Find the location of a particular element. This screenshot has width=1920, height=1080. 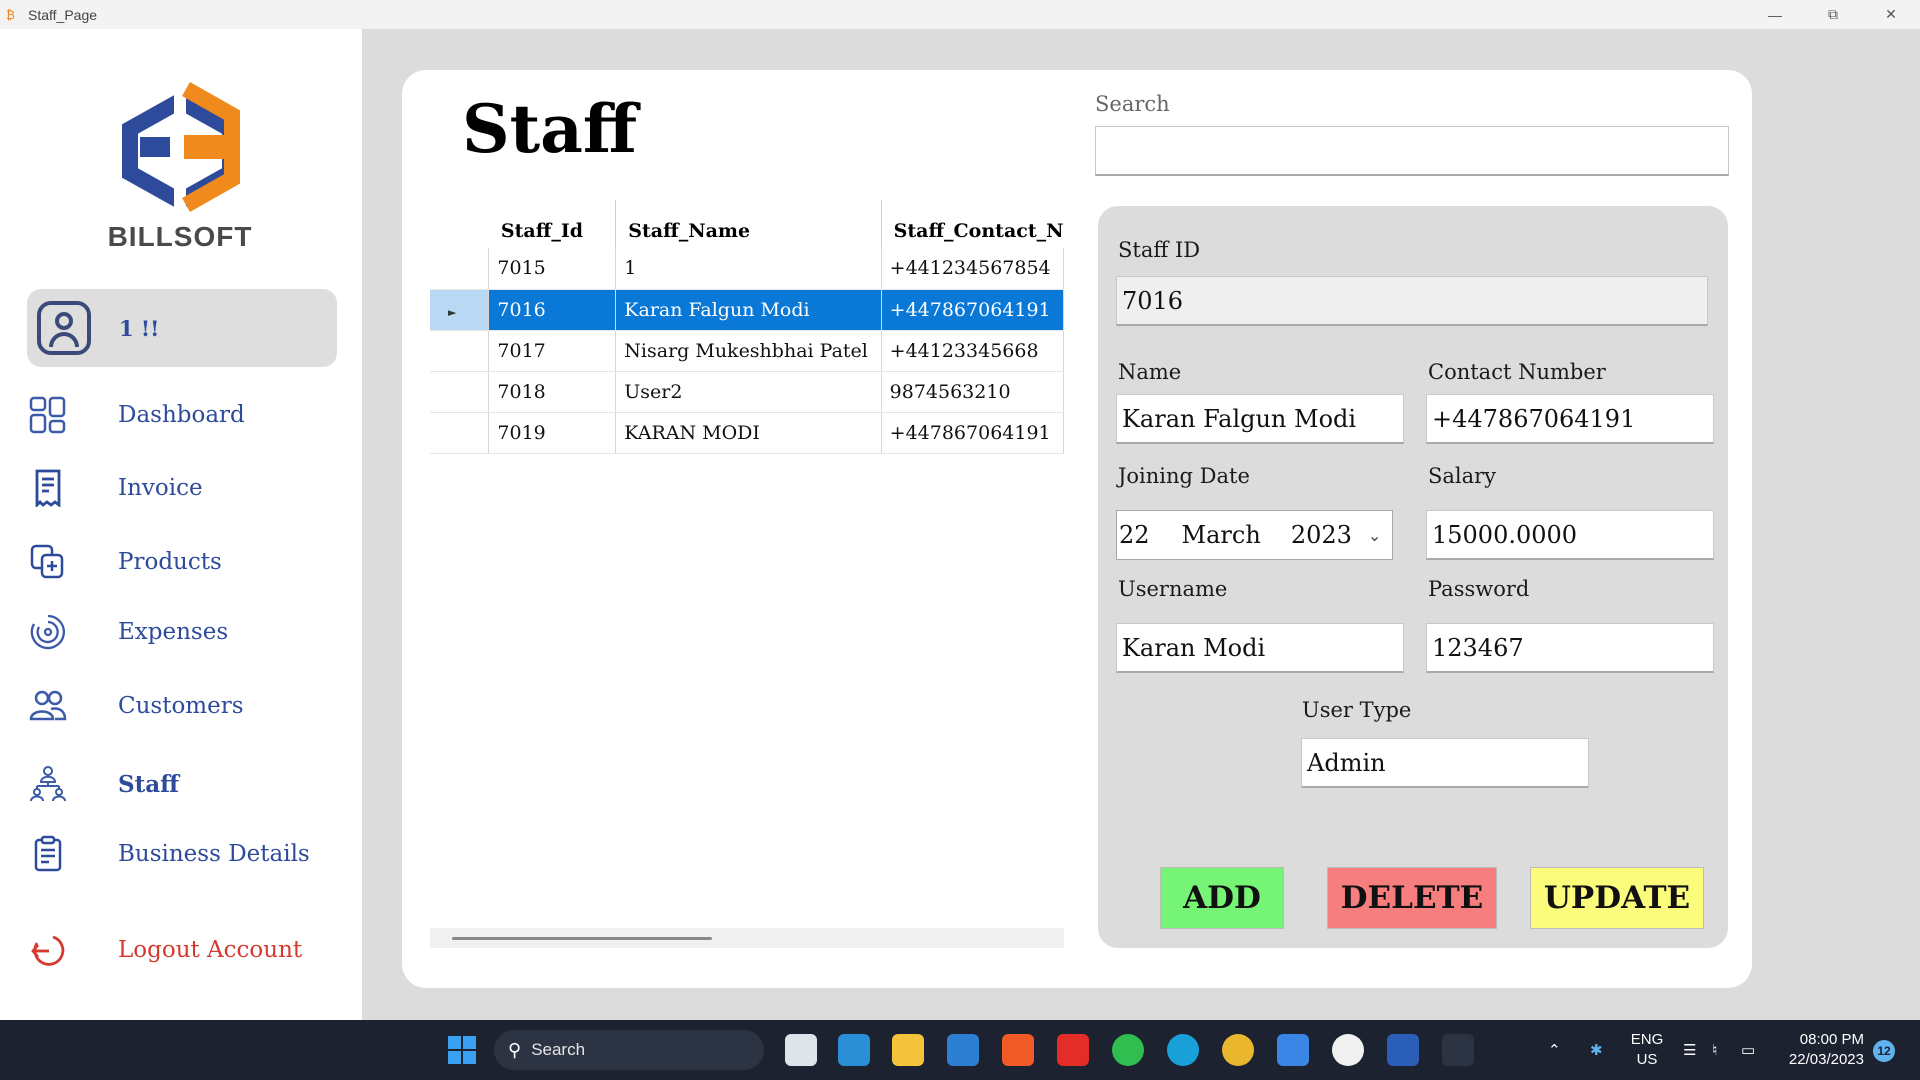

search-input is located at coordinates (1412, 151).